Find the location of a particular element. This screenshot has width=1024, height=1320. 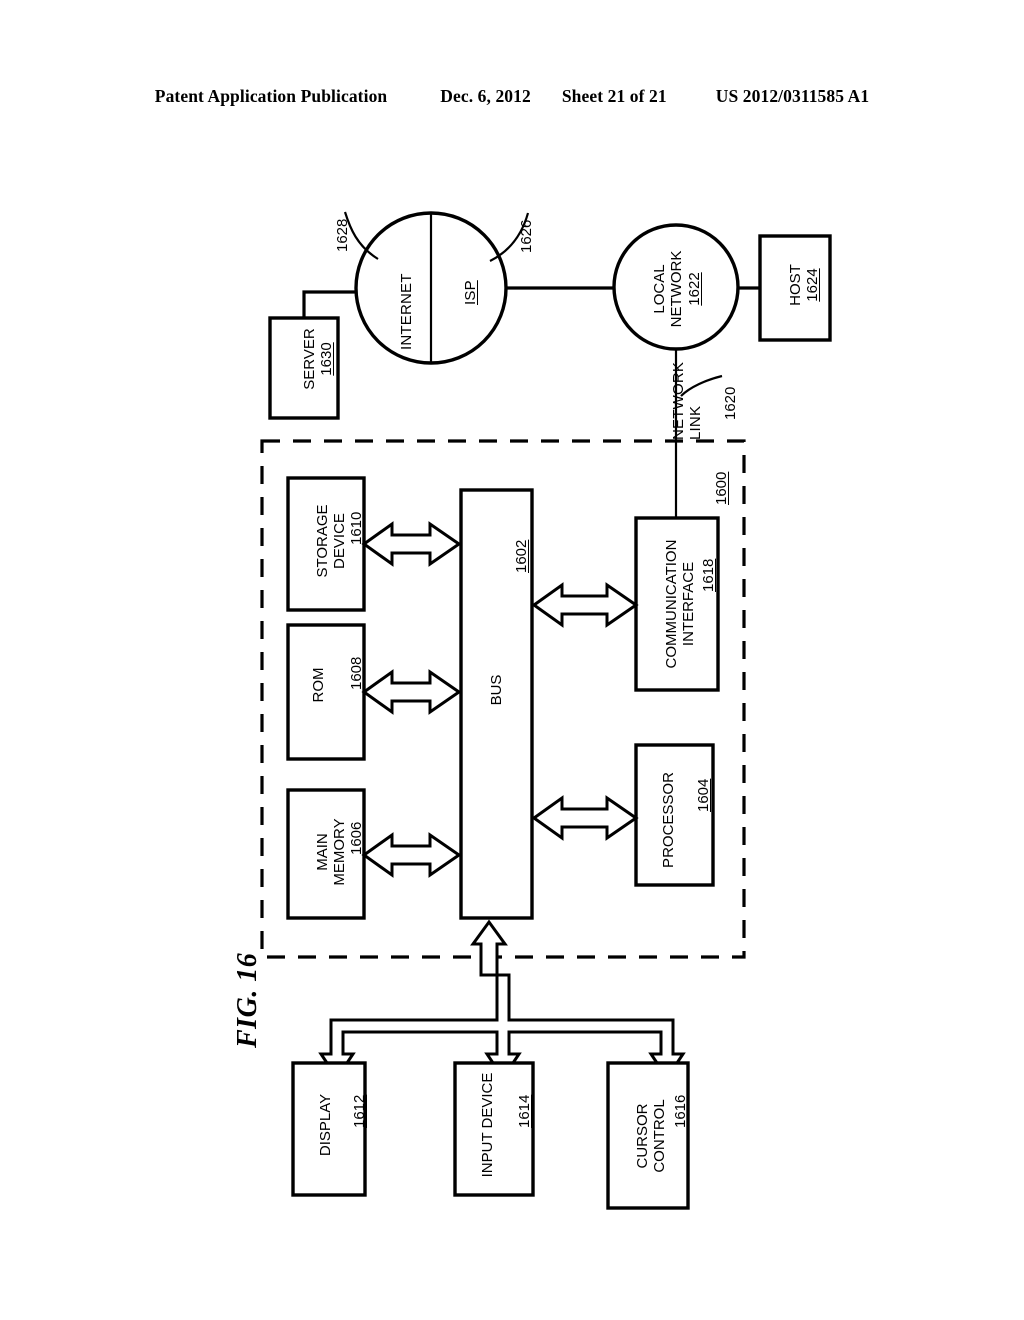

ref-1606: 1606 is located at coordinates (356, 838).